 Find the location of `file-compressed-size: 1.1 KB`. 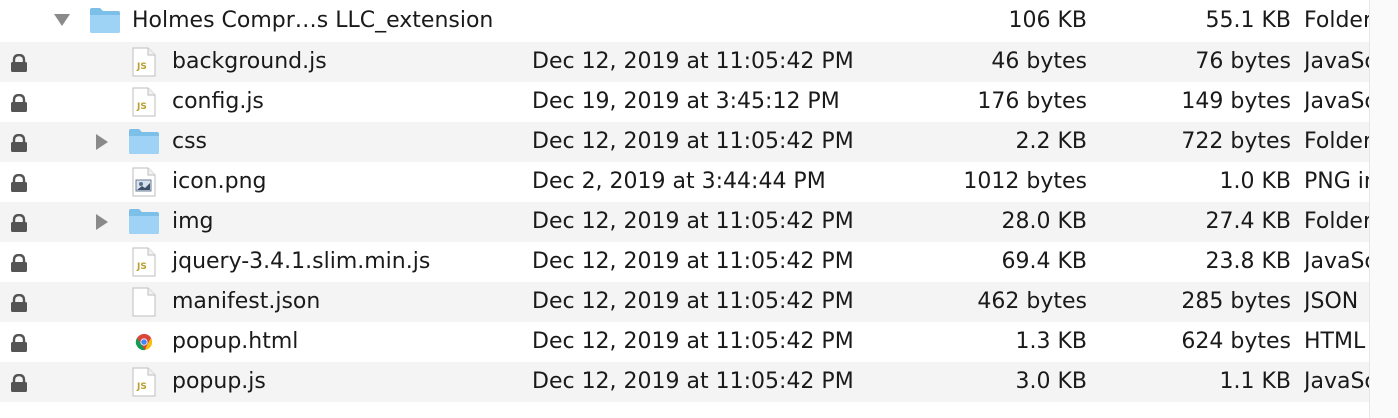

file-compressed-size: 1.1 KB is located at coordinates (1255, 381).